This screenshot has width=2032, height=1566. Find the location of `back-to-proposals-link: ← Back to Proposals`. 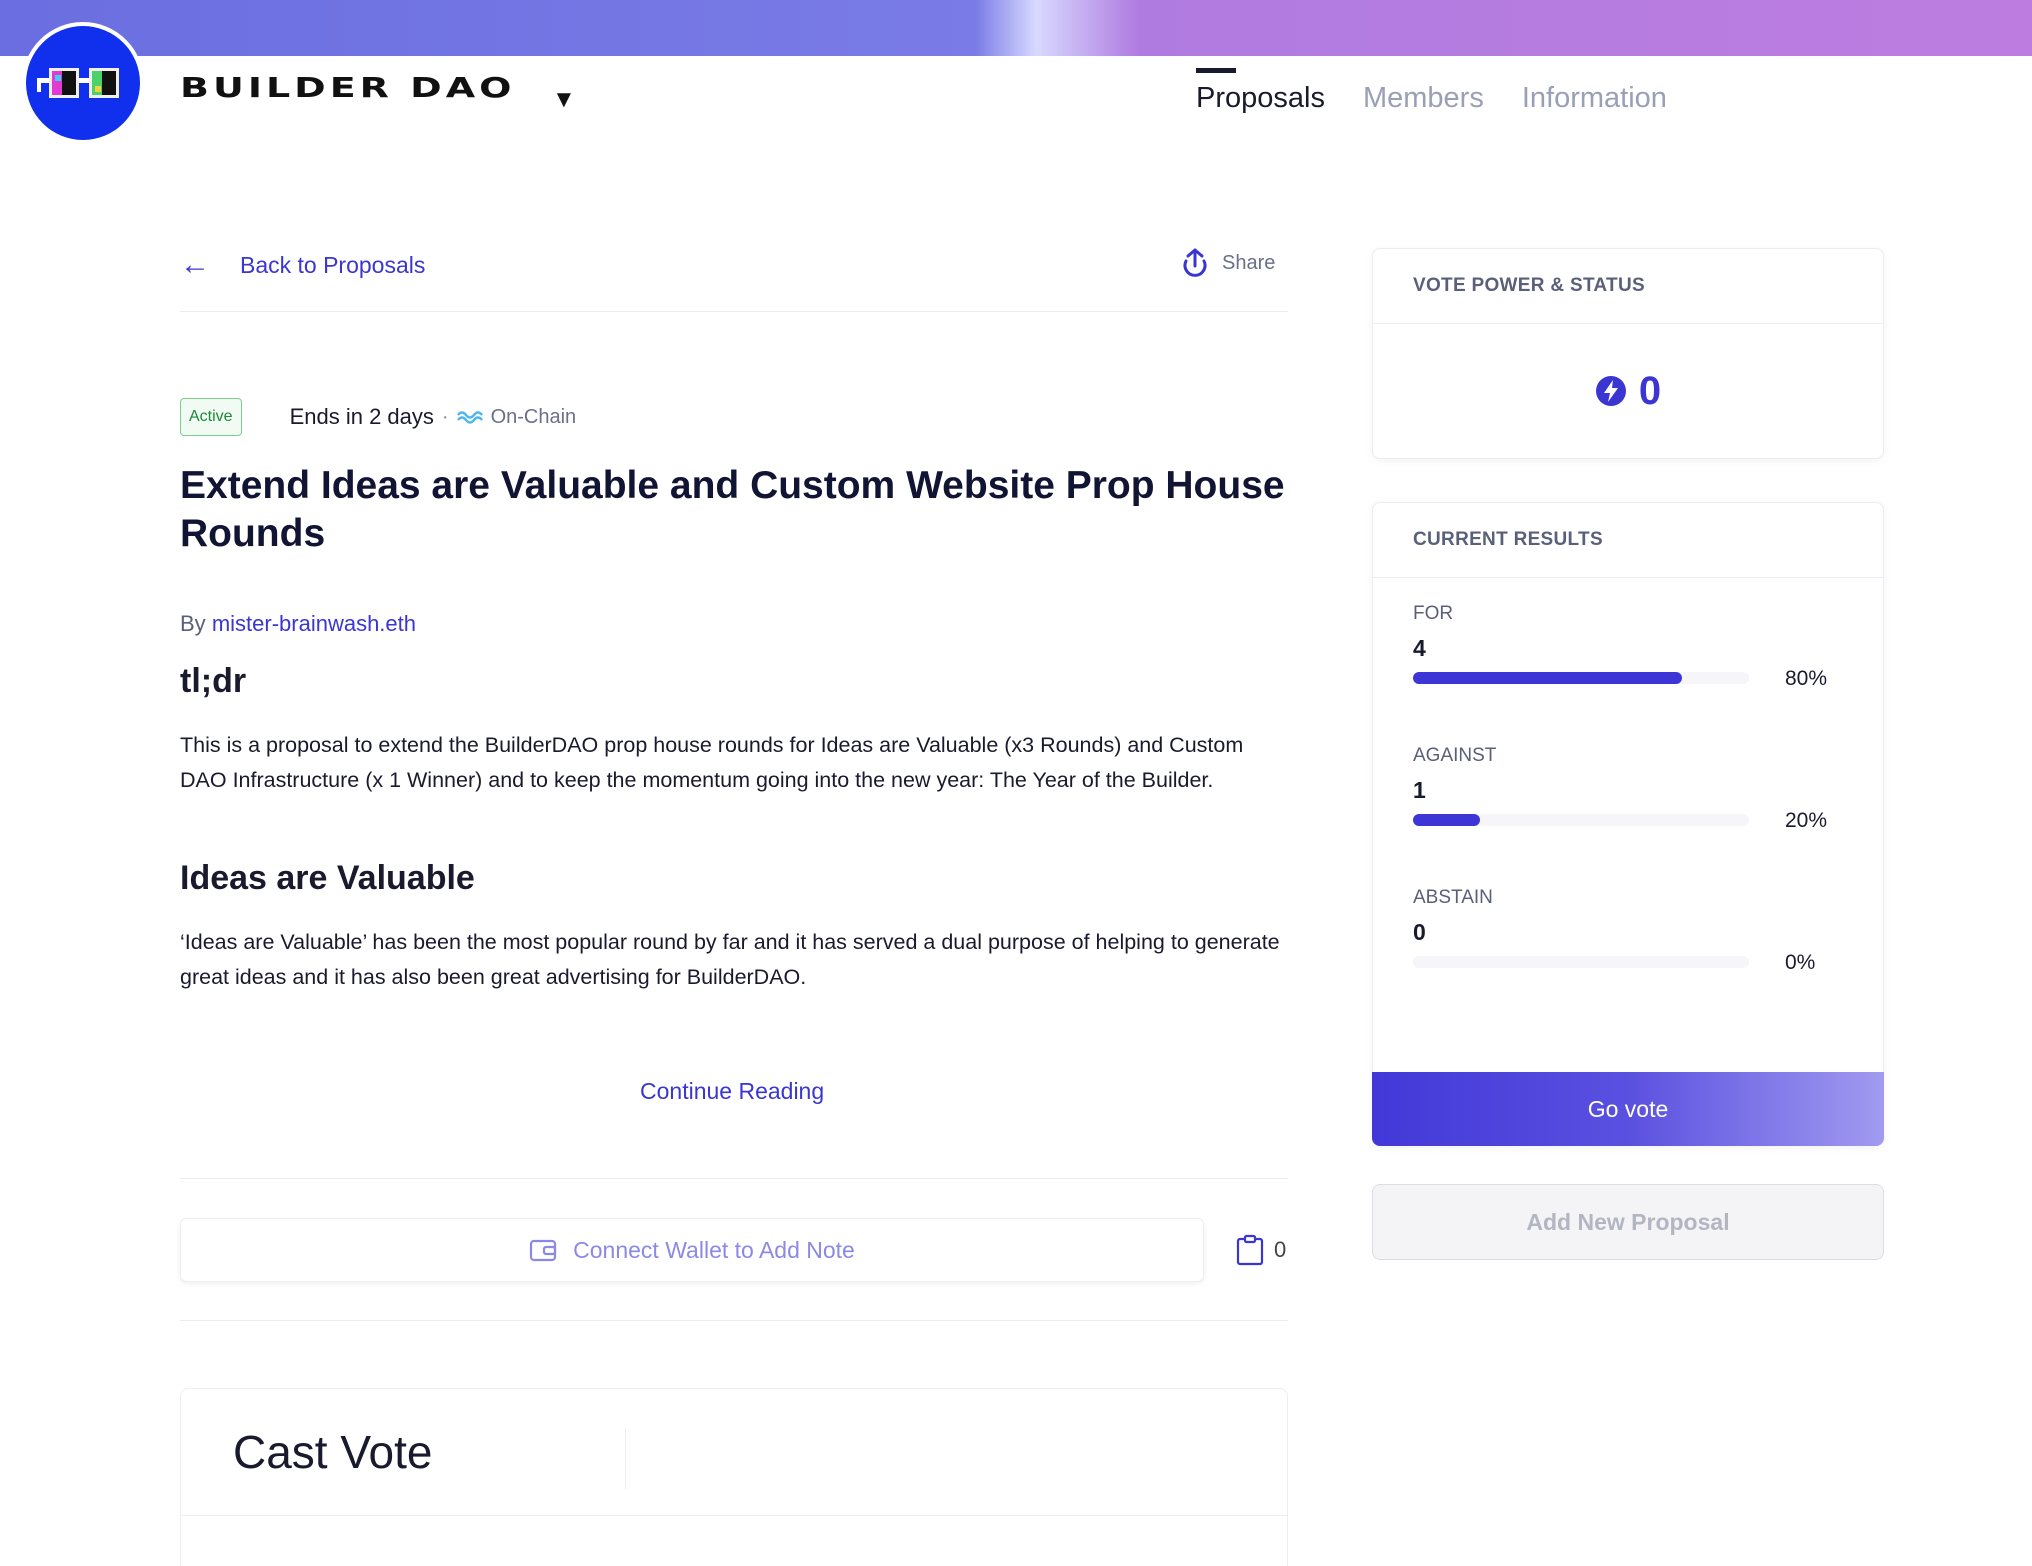

back-to-proposals-link: ← Back to Proposals is located at coordinates (302, 265).